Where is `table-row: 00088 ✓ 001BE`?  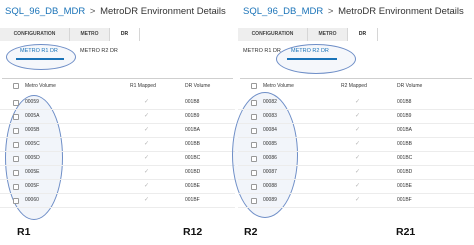 table-row: 00088 ✓ 001BE is located at coordinates (356, 187).